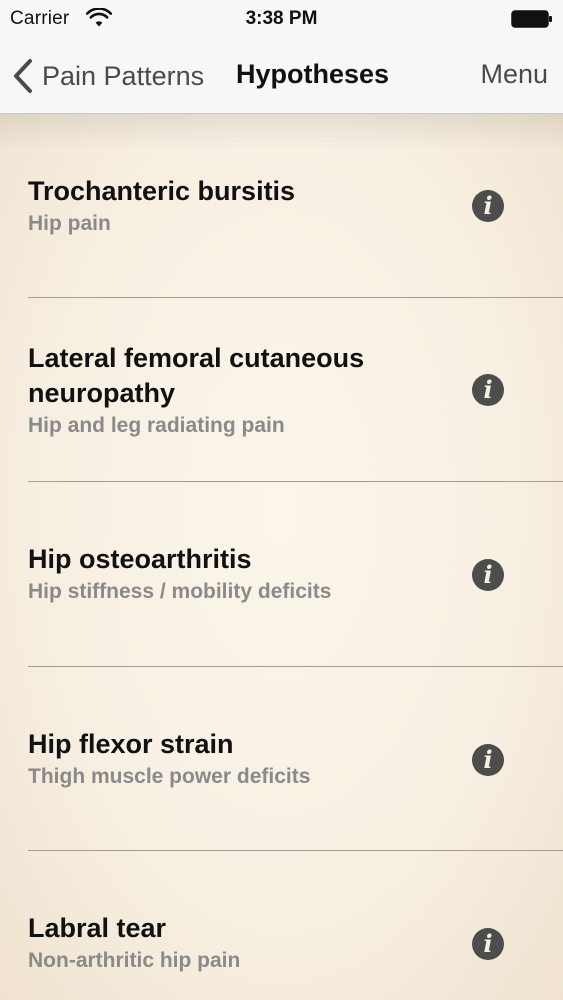 Image resolution: width=563 pixels, height=1000 pixels. Describe the element at coordinates (69, 223) in the screenshot. I see `list-item-subtitle: Hip pain` at that location.